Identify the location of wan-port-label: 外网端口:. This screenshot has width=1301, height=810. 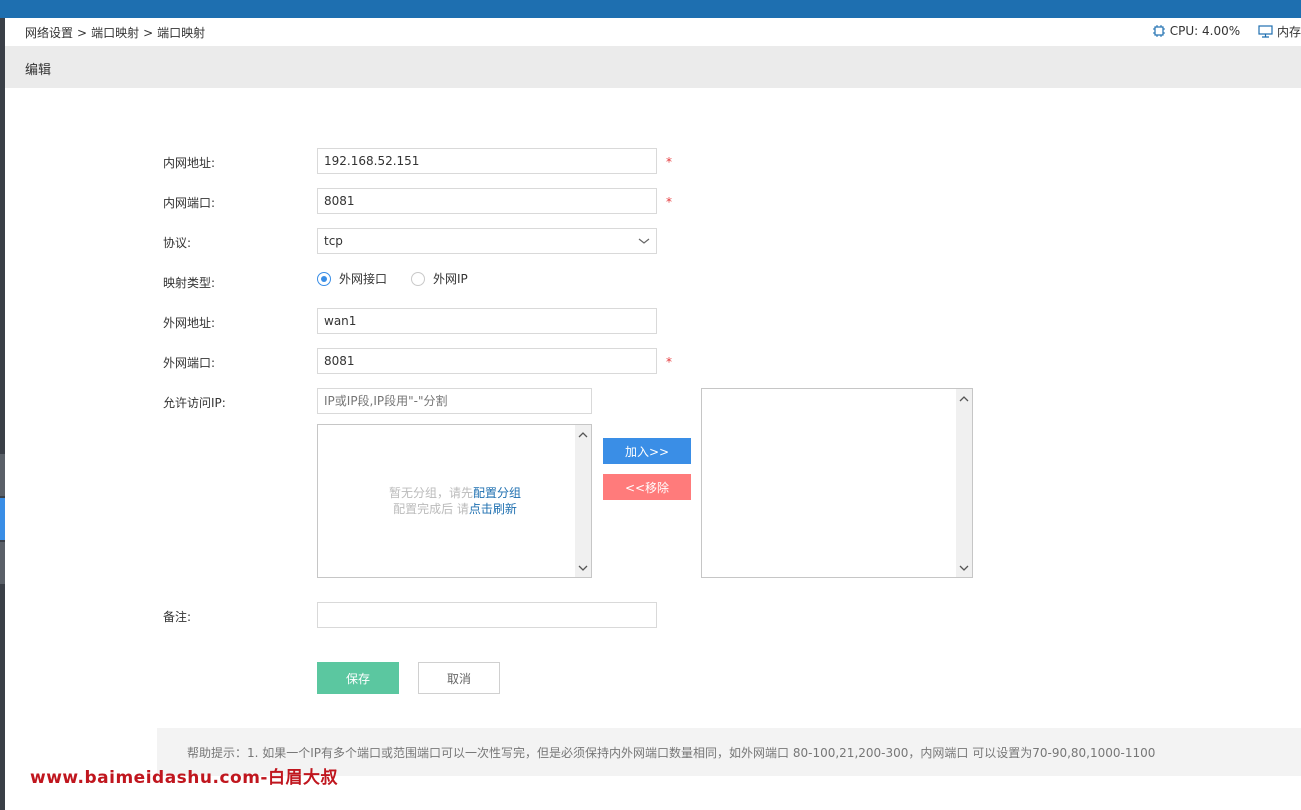
(189, 363).